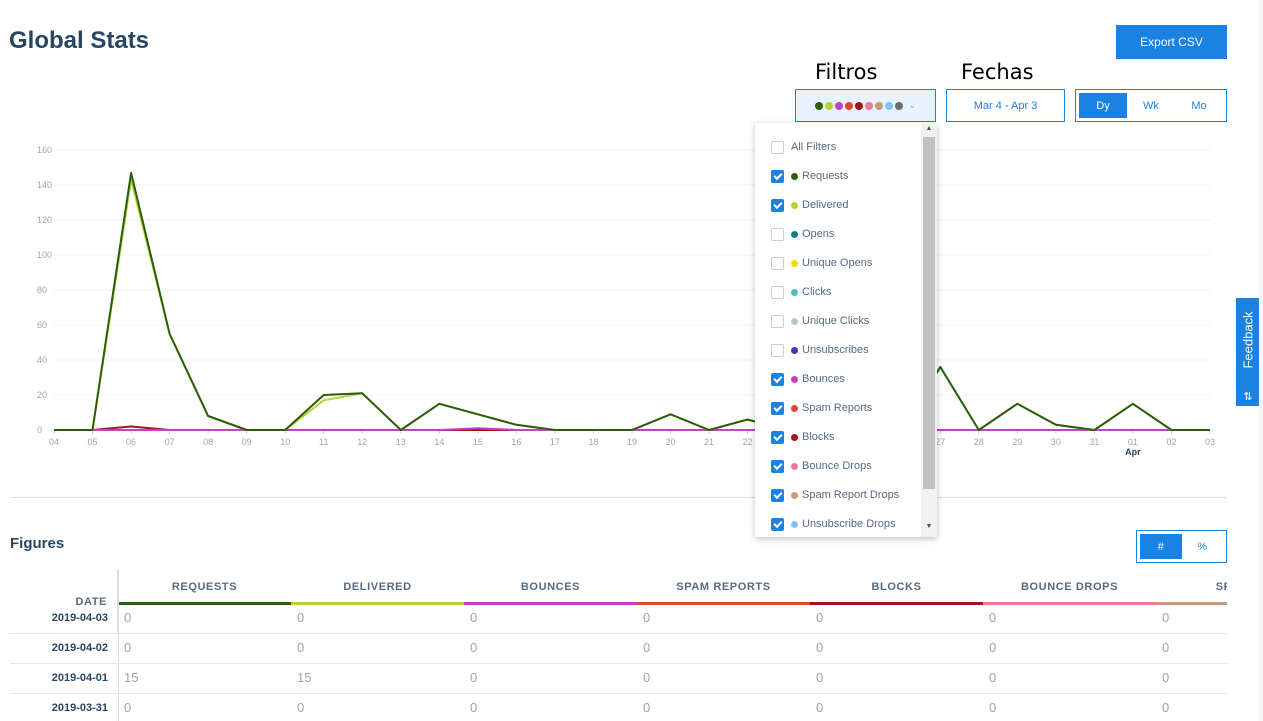 Image resolution: width=1263 pixels, height=721 pixels. I want to click on count-toggle-button: #, so click(1161, 546).